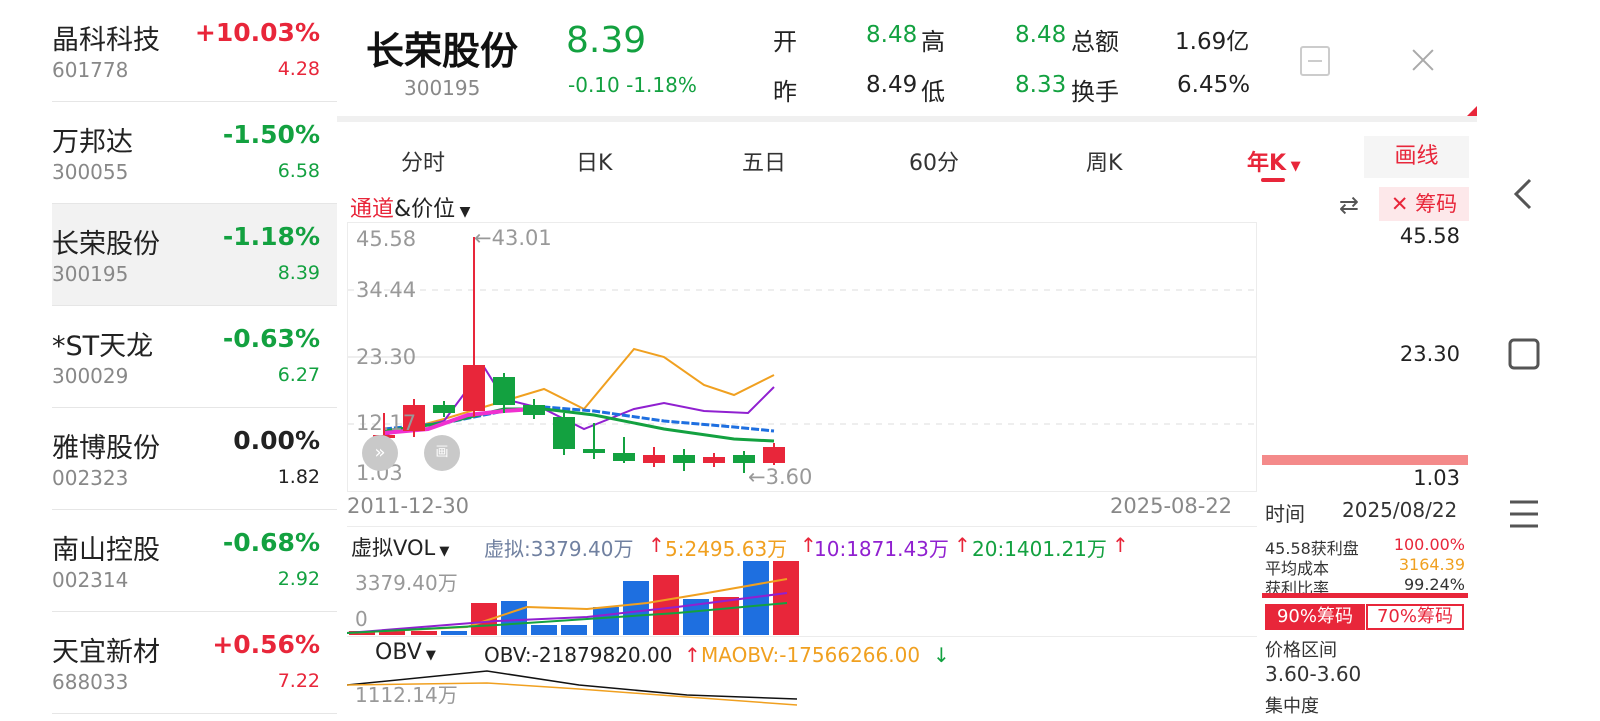 The height and width of the screenshot is (721, 1600). Describe the element at coordinates (1524, 514) in the screenshot. I see `menu-icon` at that location.